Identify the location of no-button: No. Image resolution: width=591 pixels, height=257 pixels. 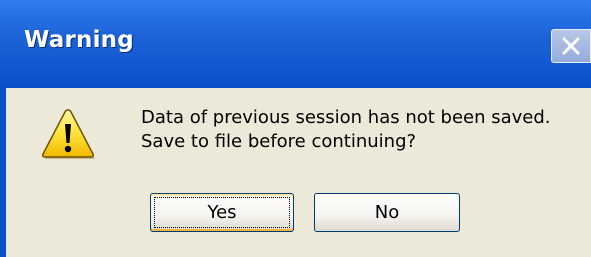
(387, 212).